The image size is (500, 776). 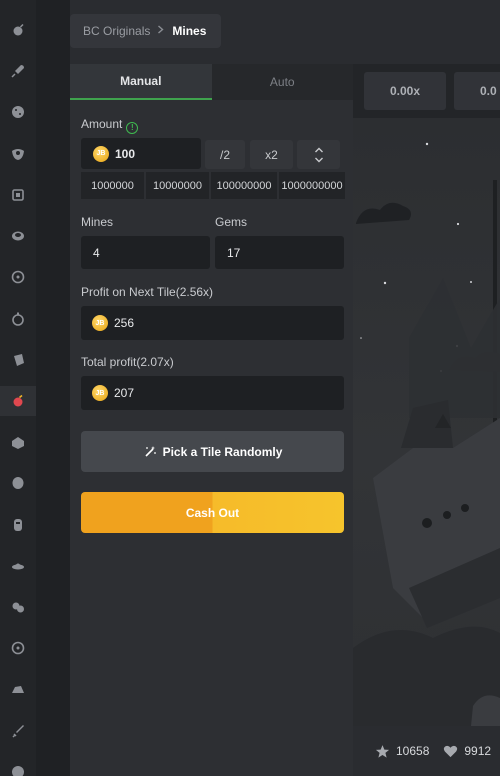 I want to click on sidebar-gap, so click(x=53, y=388).